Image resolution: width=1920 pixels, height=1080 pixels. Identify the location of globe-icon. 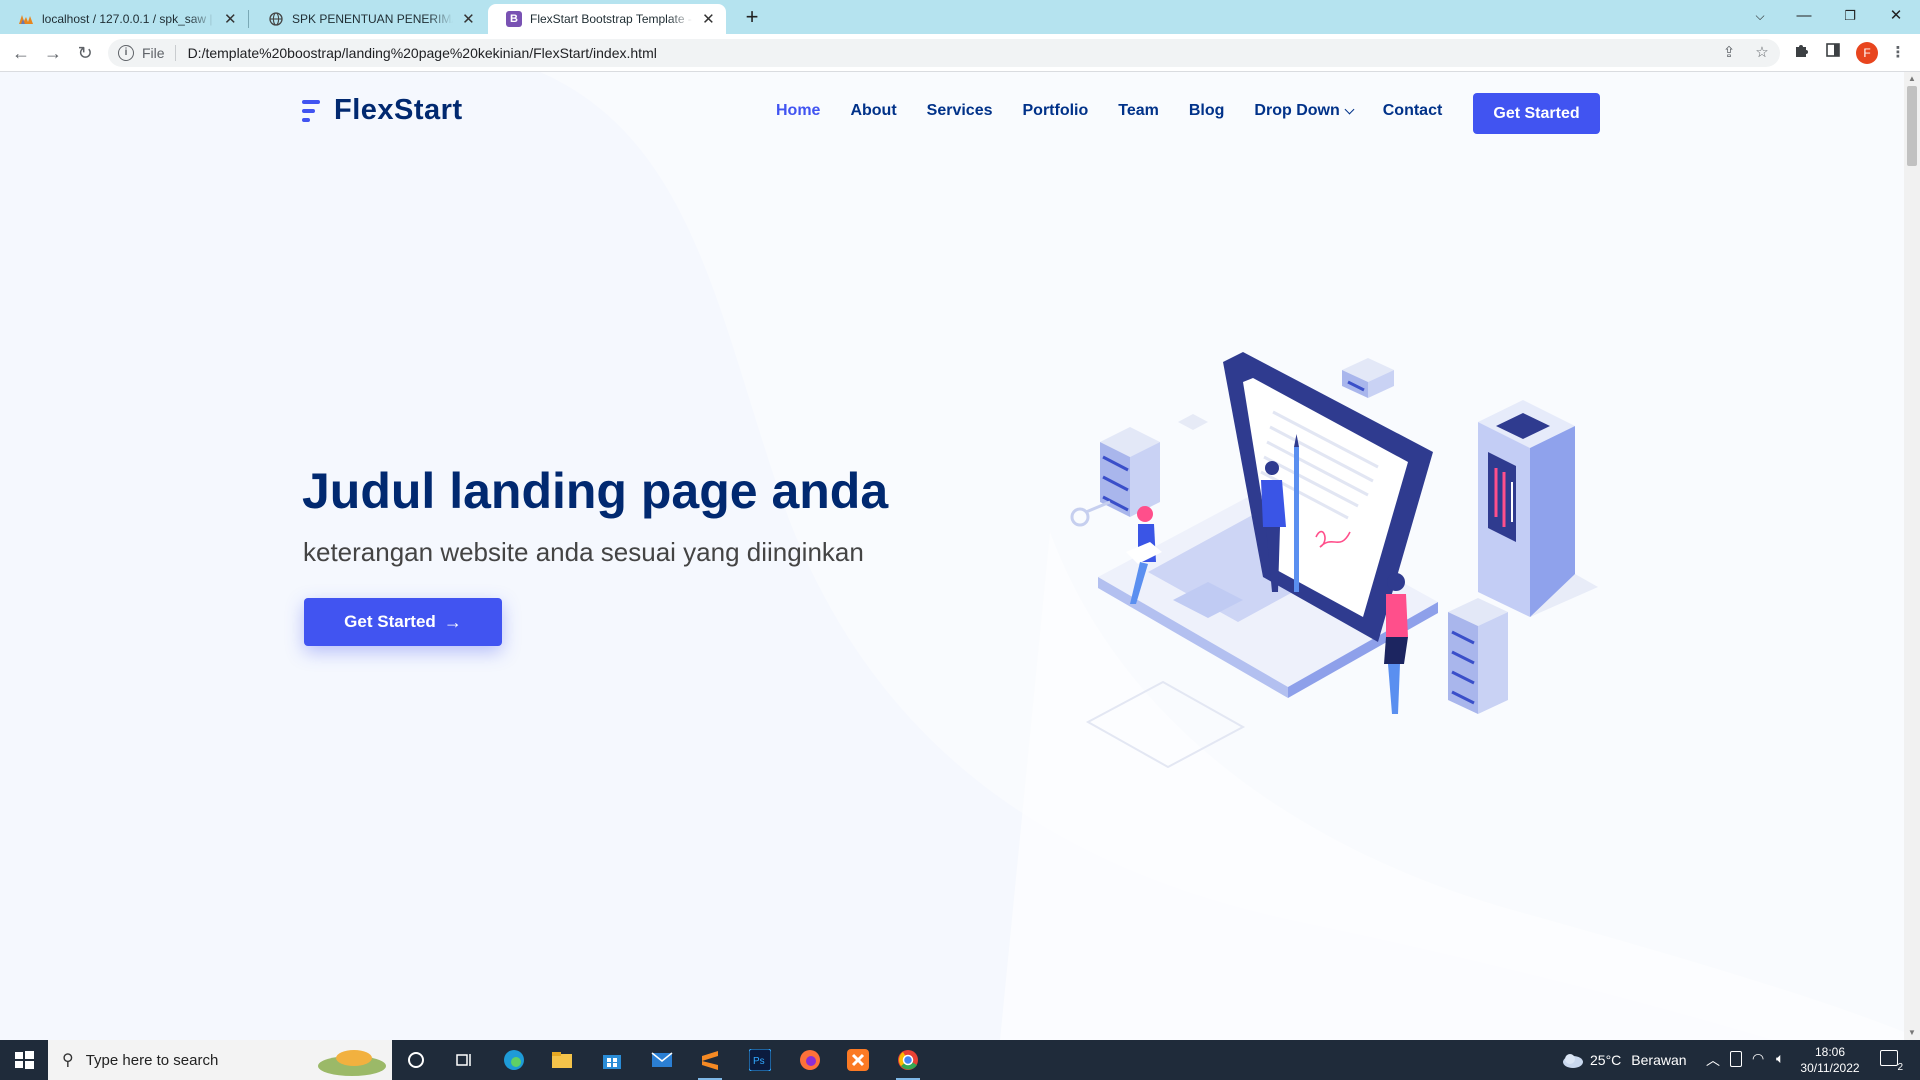
(276, 19).